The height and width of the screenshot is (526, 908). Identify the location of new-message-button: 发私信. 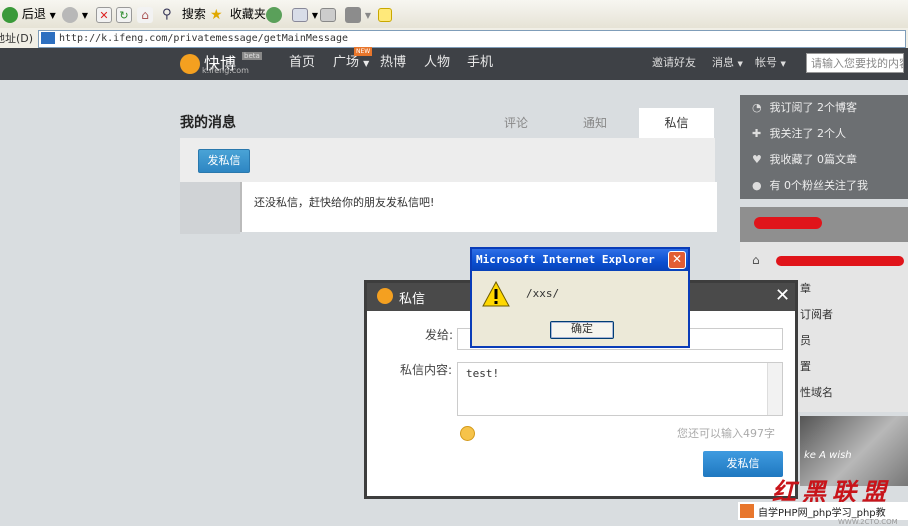
(224, 161).